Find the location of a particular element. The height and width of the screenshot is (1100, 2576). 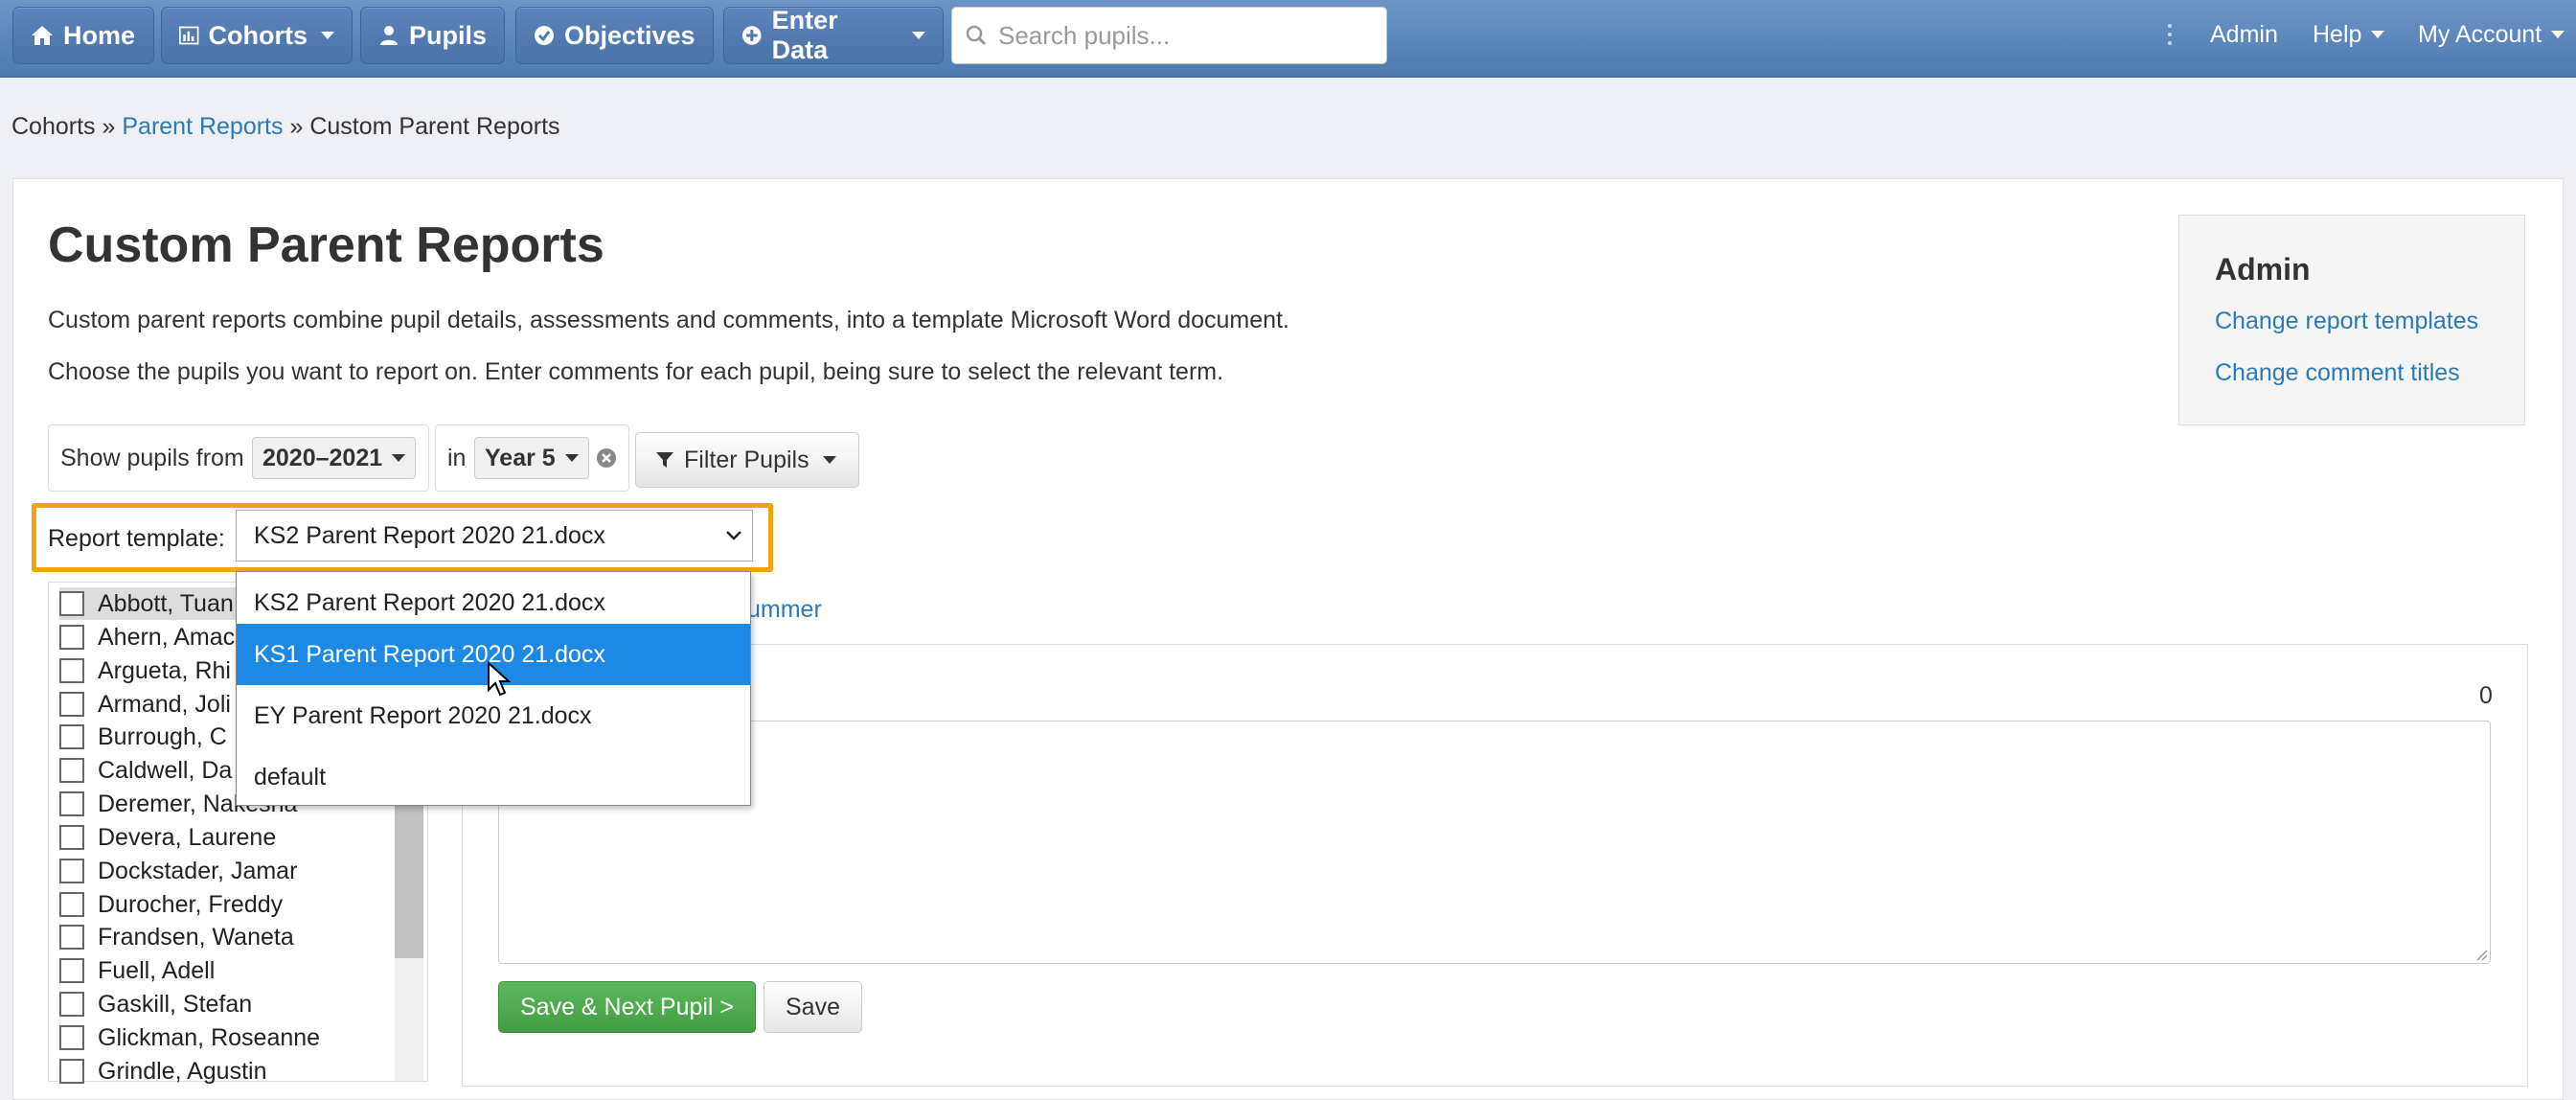

pupil-list-item: Burrough, C is located at coordinates (143, 737).